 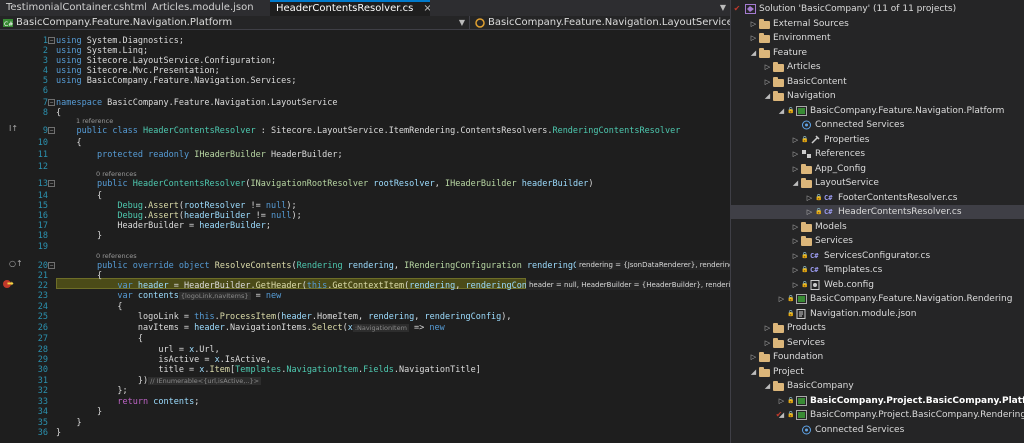 What do you see at coordinates (13, 128) in the screenshot?
I see `implementation-icon: I↑` at bounding box center [13, 128].